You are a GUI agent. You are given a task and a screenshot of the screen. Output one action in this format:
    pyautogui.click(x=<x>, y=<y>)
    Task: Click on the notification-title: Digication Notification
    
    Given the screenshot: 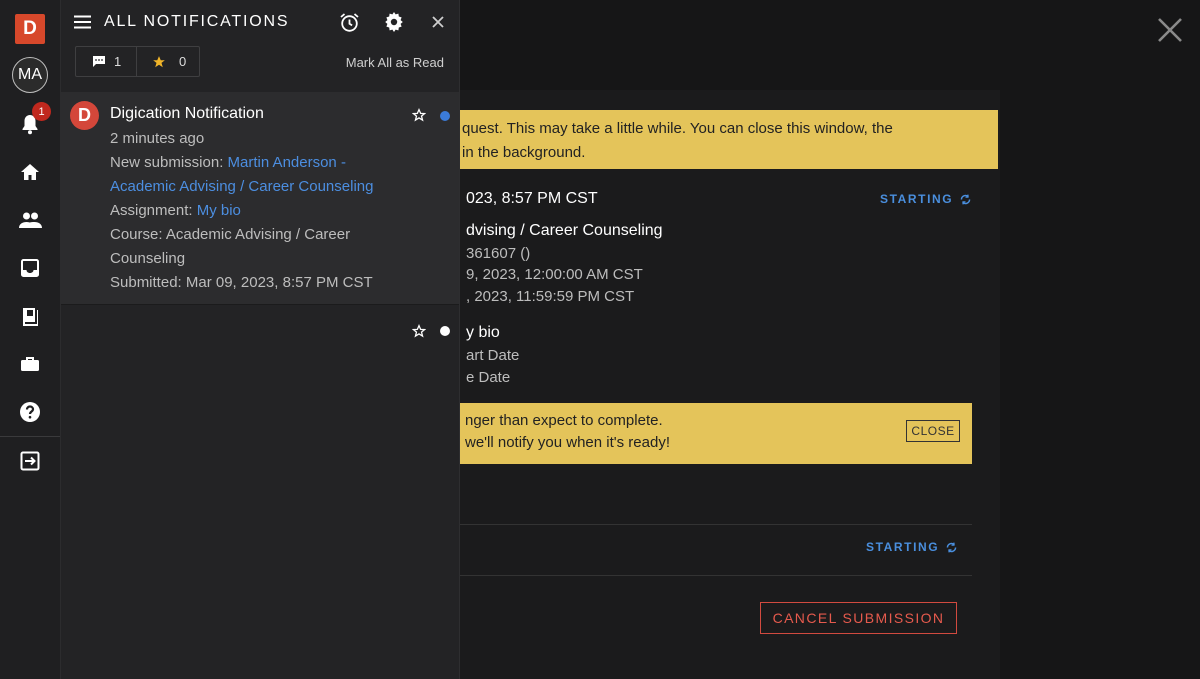 What is the action you would take?
    pyautogui.click(x=187, y=113)
    